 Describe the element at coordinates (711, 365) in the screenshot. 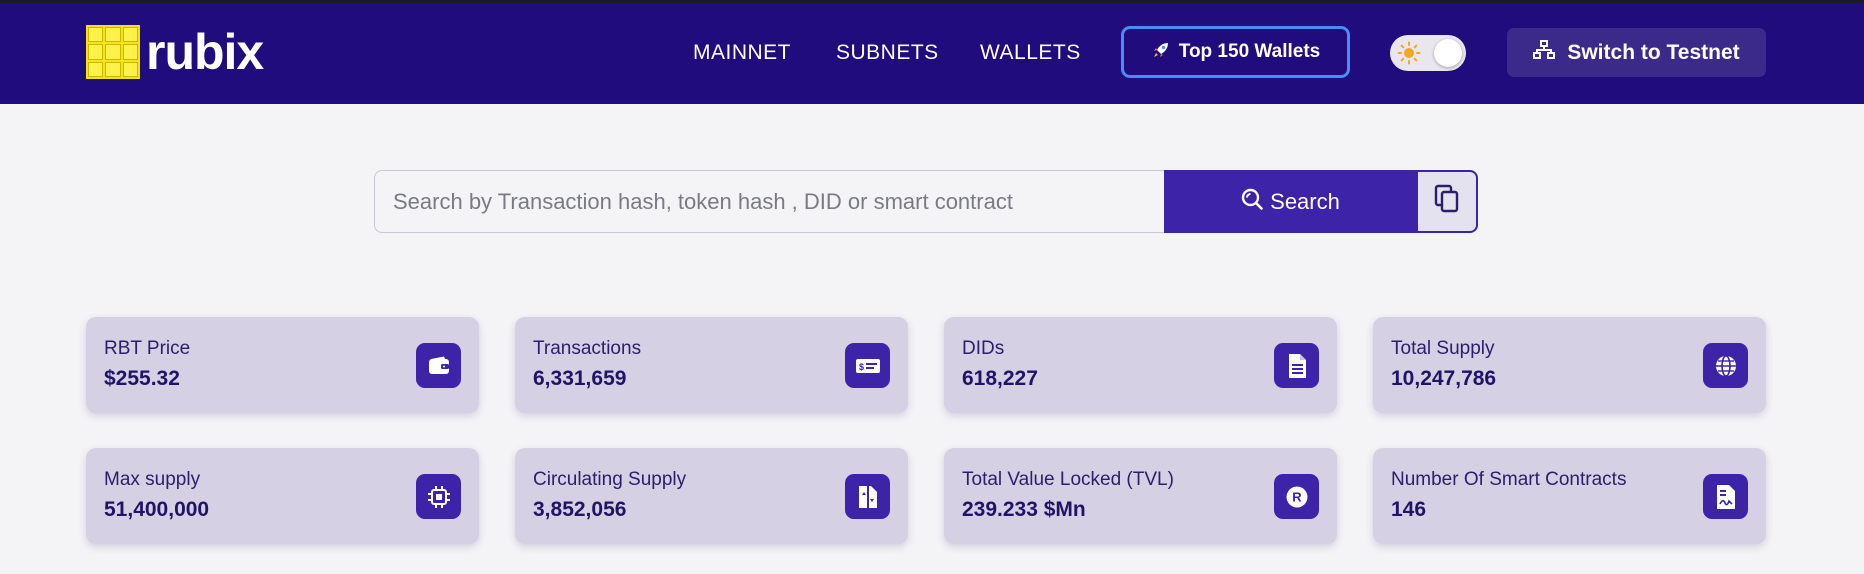

I see `stat-card-transactions: Transactions 6,331,659 $` at that location.